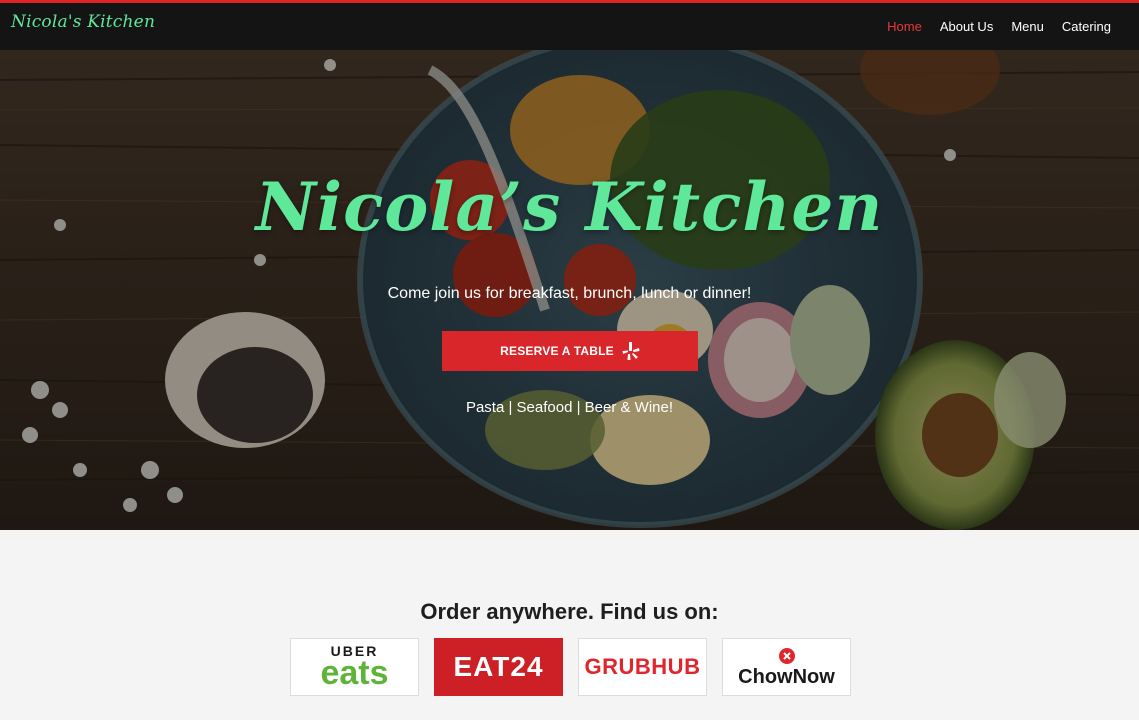 This screenshot has width=1139, height=720. I want to click on ubereats-logo-line2: eats, so click(354, 673).